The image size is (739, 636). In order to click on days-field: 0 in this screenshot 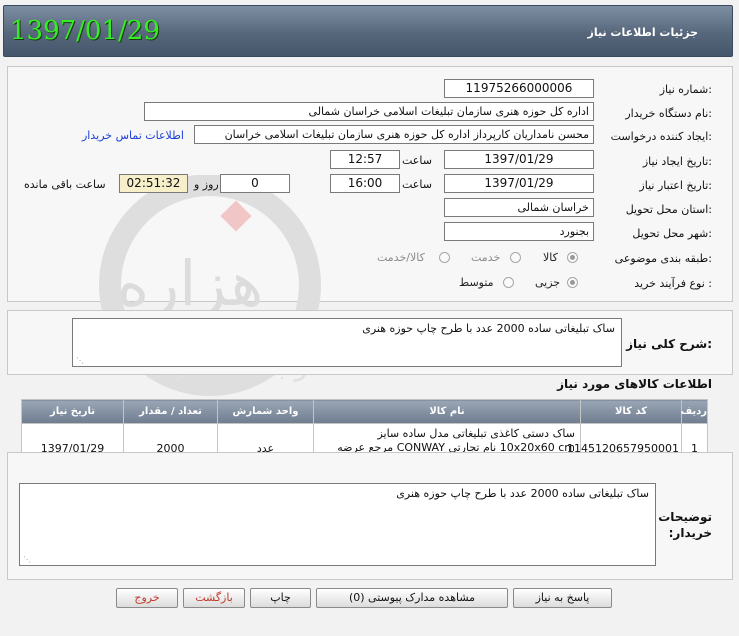, I will do `click(255, 183)`.